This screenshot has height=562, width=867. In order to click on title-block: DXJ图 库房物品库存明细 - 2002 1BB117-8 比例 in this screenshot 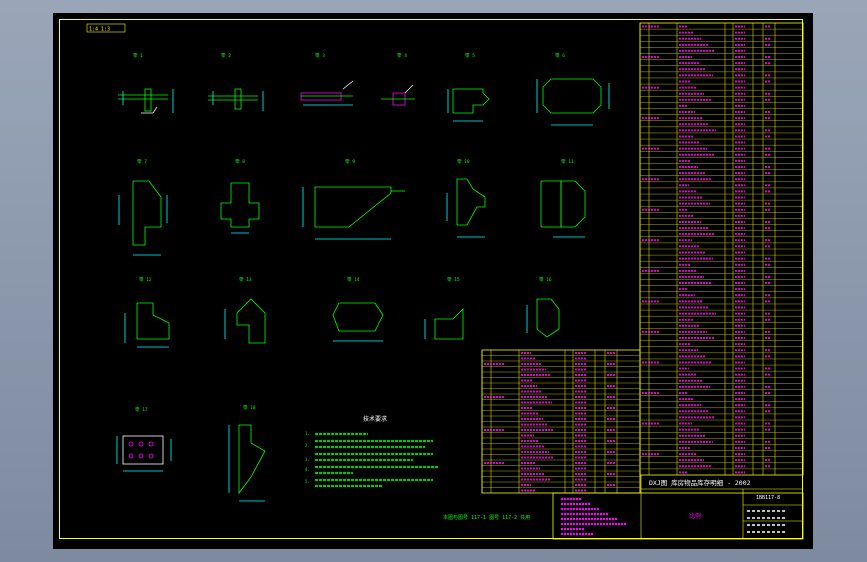, I will do `click(678, 507)`.